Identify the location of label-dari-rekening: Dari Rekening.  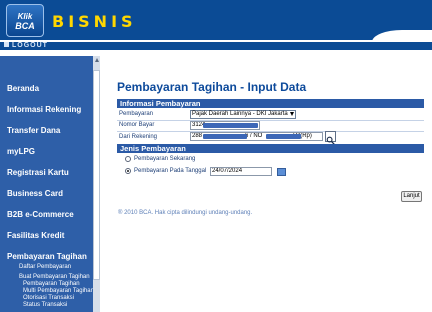
(138, 137).